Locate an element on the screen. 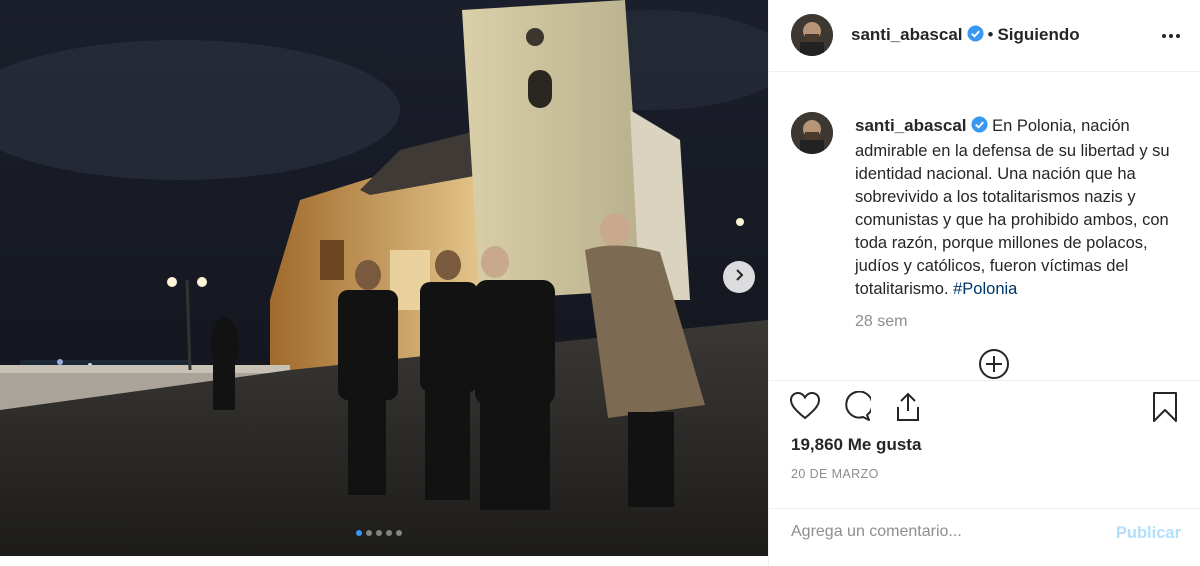 Image resolution: width=1200 pixels, height=566 pixels. publish-button: Publicar is located at coordinates (1148, 533).